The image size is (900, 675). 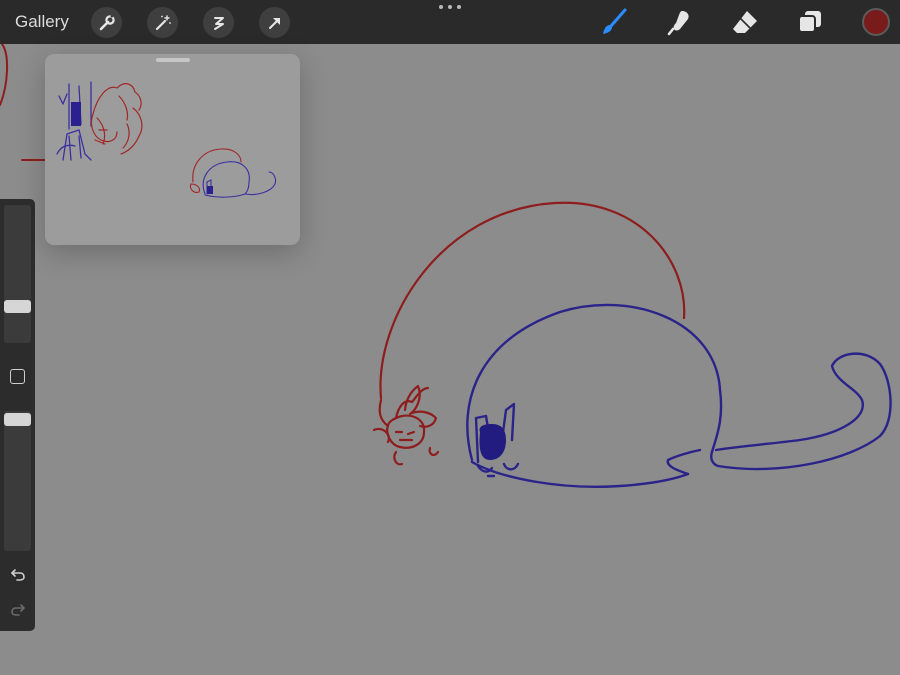 I want to click on opacity-thumb, so click(x=17, y=419).